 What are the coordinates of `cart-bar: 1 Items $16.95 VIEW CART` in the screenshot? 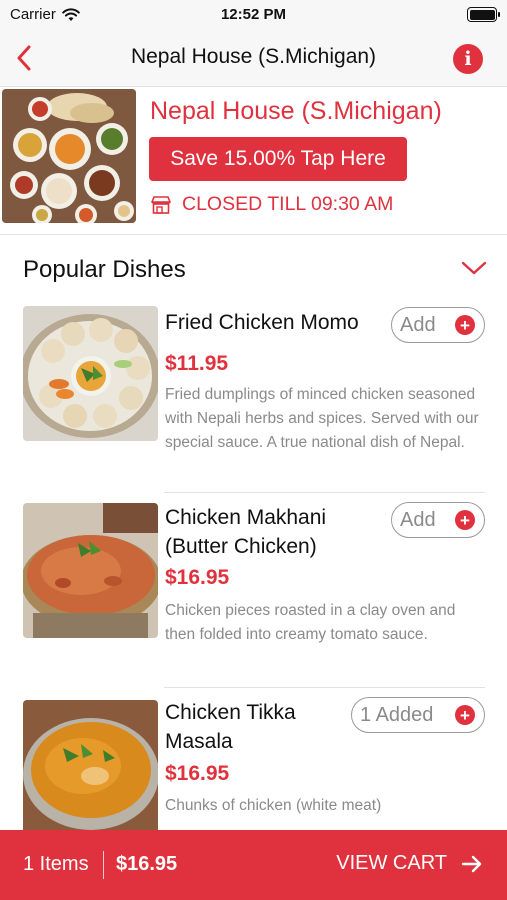 It's located at (253, 865).